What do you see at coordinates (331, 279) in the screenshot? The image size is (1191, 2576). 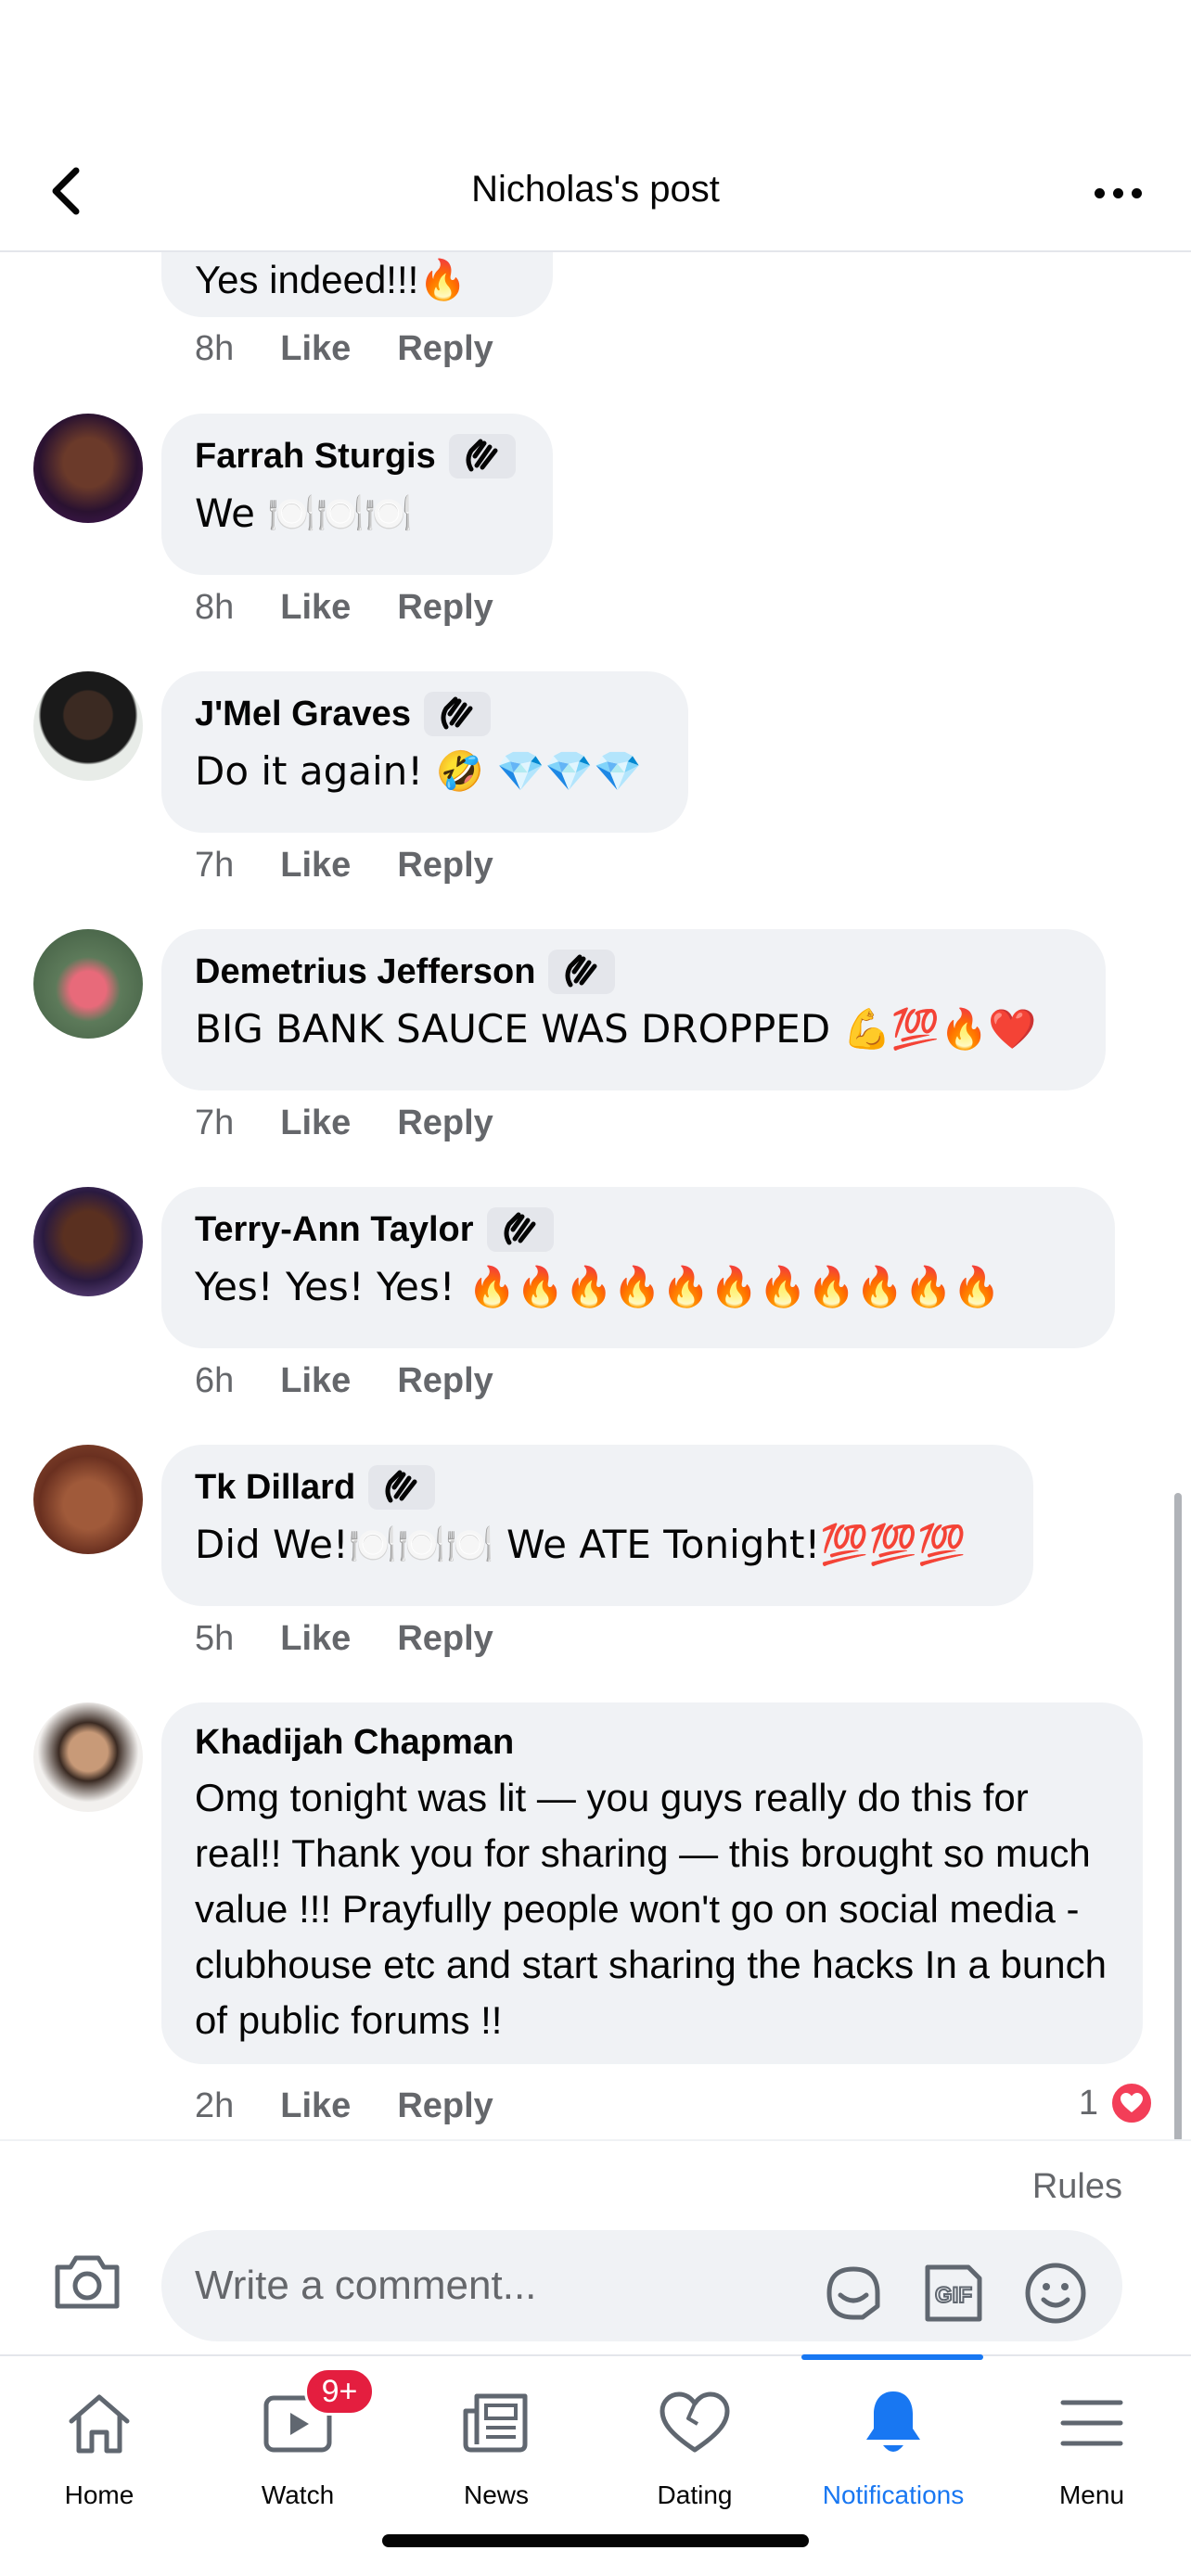 I see `comment-text: Yes indeed!!!🔥` at bounding box center [331, 279].